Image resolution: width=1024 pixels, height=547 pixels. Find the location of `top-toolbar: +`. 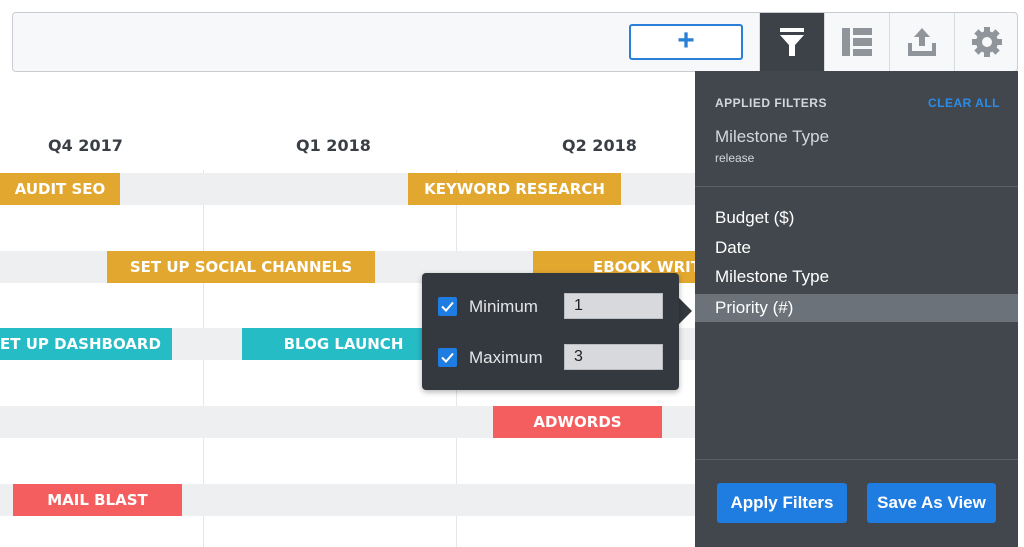

top-toolbar: + is located at coordinates (515, 42).